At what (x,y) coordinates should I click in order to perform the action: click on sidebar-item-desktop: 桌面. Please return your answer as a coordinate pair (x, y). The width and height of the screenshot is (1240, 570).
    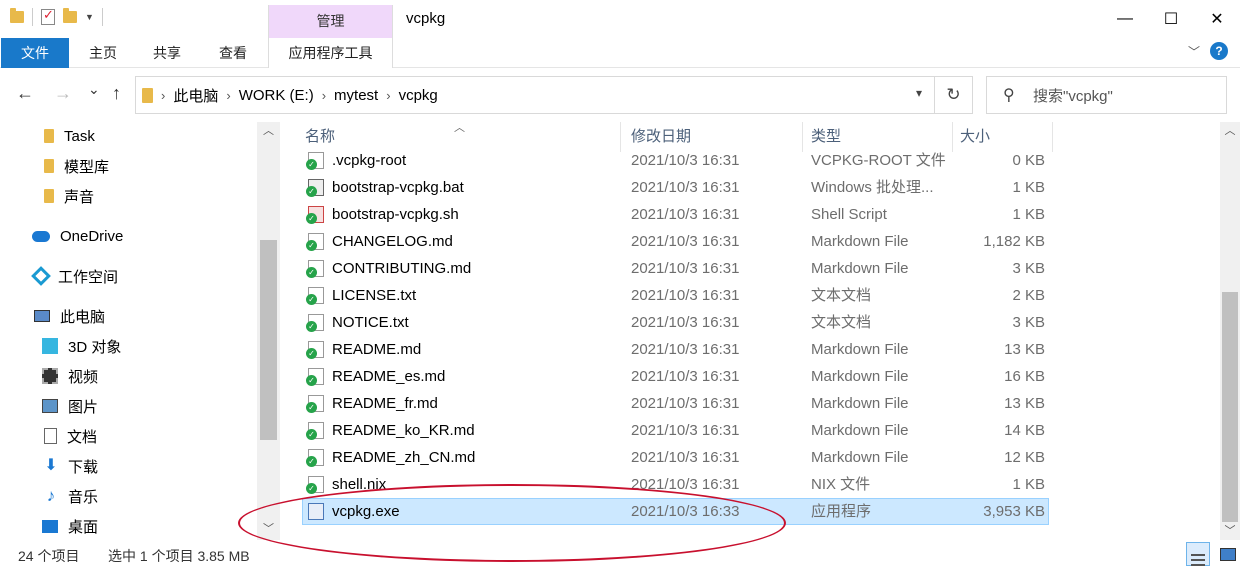
    Looking at the image, I should click on (70, 526).